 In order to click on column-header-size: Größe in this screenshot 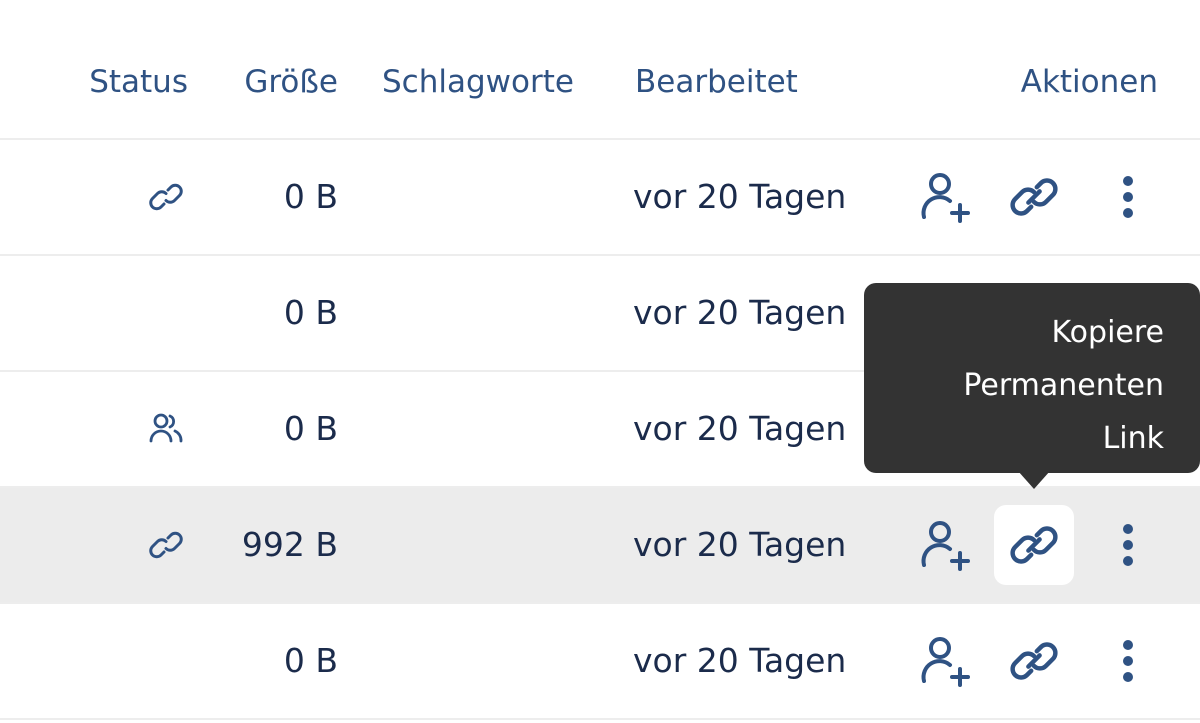, I will do `click(291, 82)`.